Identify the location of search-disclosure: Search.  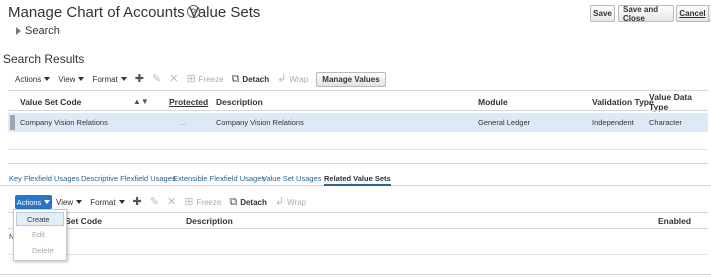
(38, 31).